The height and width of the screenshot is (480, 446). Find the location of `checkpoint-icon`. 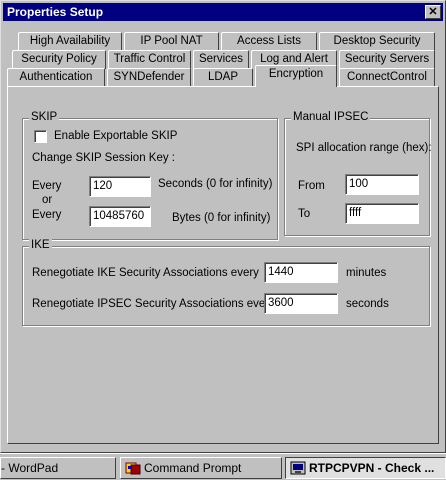

checkpoint-icon is located at coordinates (298, 468).